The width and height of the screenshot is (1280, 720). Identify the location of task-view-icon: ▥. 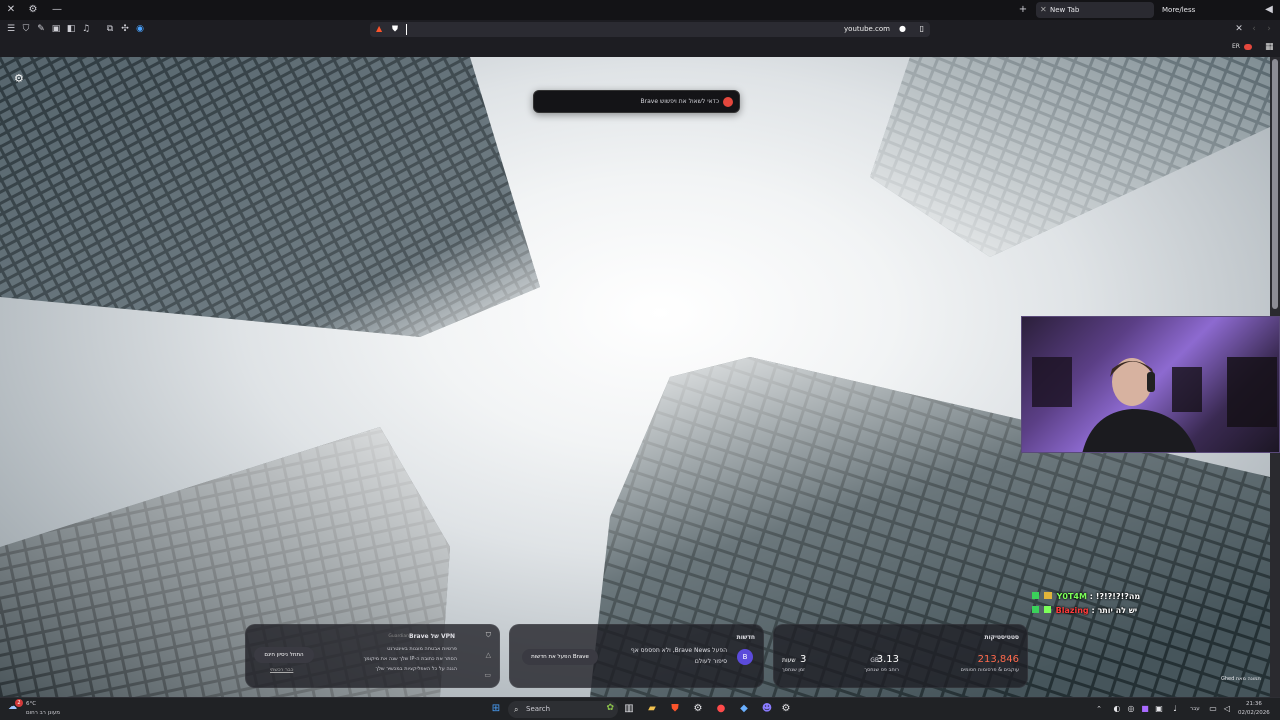
(629, 709).